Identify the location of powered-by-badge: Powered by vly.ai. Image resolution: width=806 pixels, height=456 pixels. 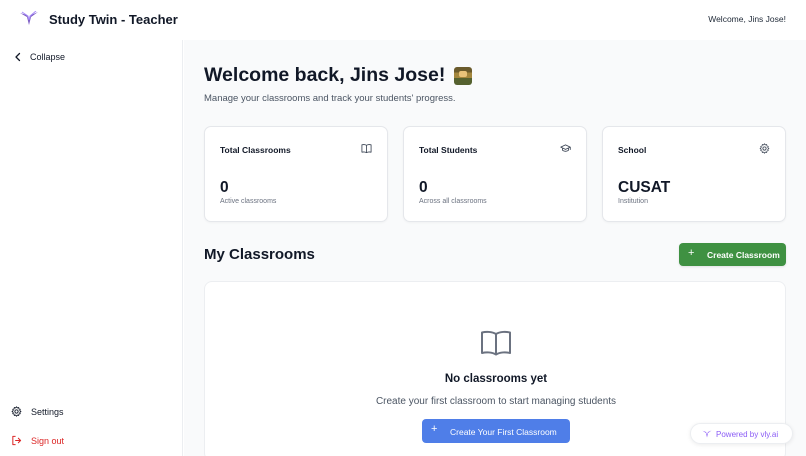
(741, 433).